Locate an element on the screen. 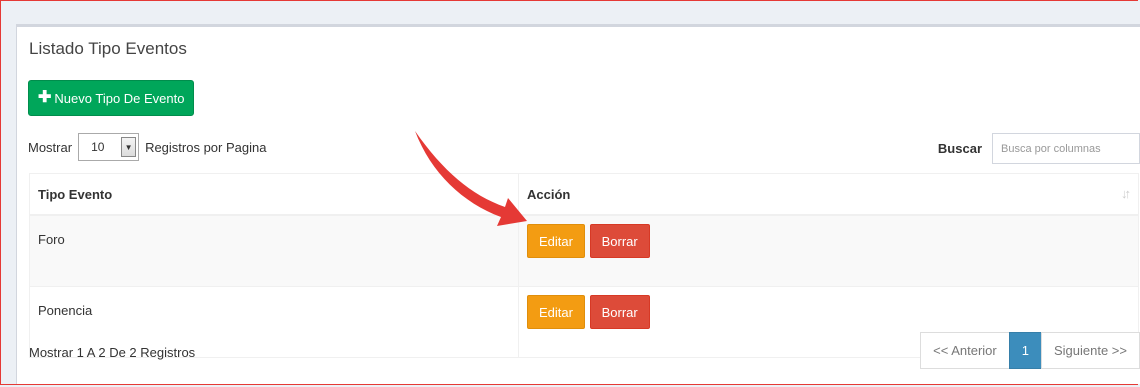  table-header-row: Tipo Evento Acción ↓↑ is located at coordinates (584, 194).